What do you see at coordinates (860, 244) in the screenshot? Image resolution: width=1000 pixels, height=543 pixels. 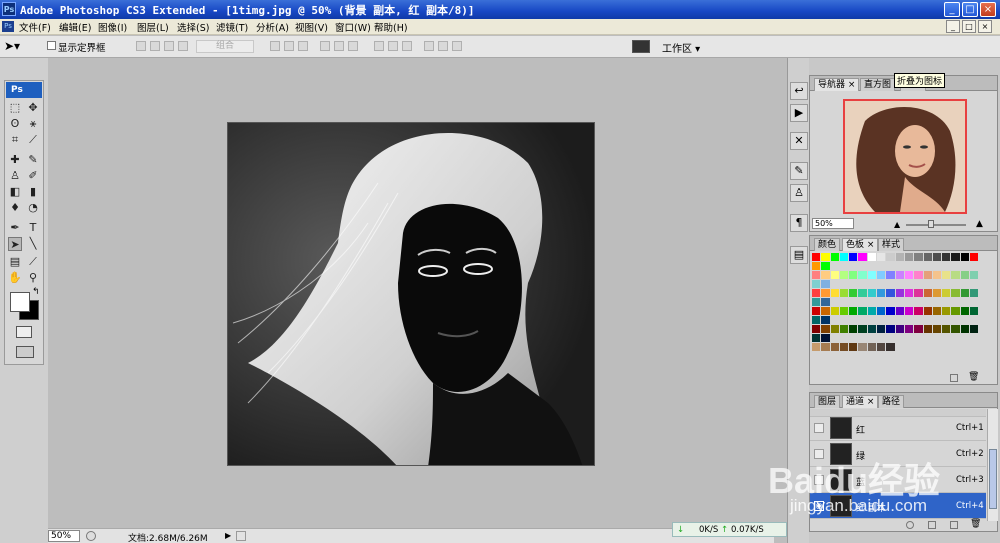 I see `tab-swatches: 色板 ×` at bounding box center [860, 244].